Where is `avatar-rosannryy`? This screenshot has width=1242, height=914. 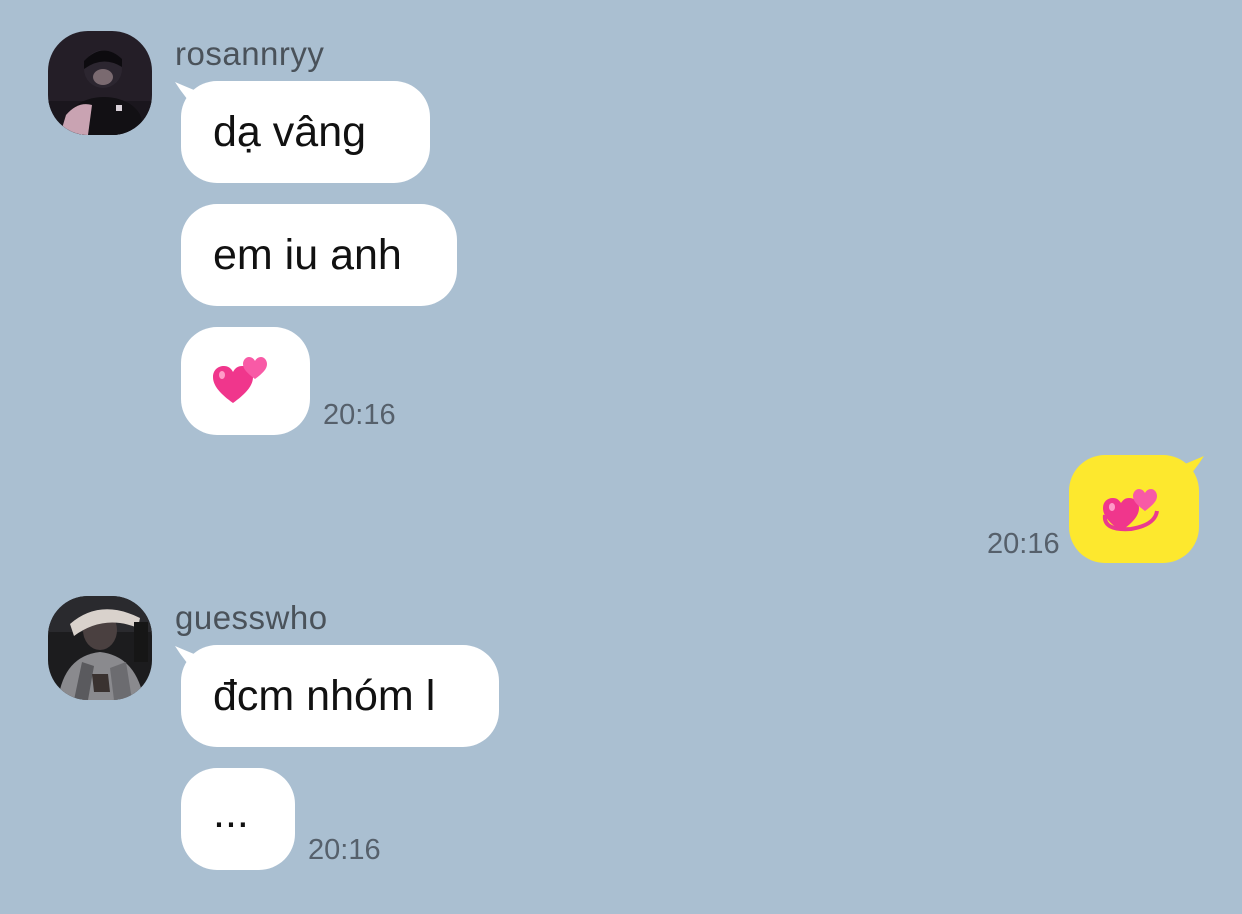
avatar-rosannryy is located at coordinates (100, 83).